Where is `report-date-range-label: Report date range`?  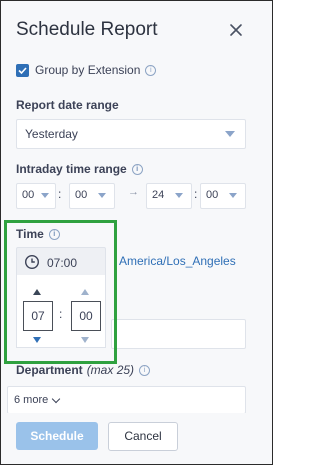
report-date-range-label: Report date range is located at coordinates (67, 105).